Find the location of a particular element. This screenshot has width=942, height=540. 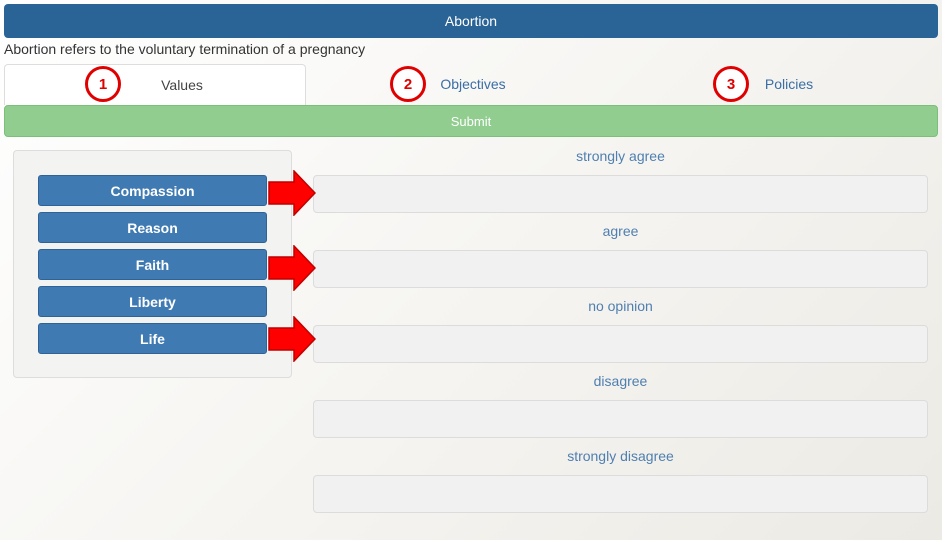

zone-label-agree: agree is located at coordinates (620, 231).